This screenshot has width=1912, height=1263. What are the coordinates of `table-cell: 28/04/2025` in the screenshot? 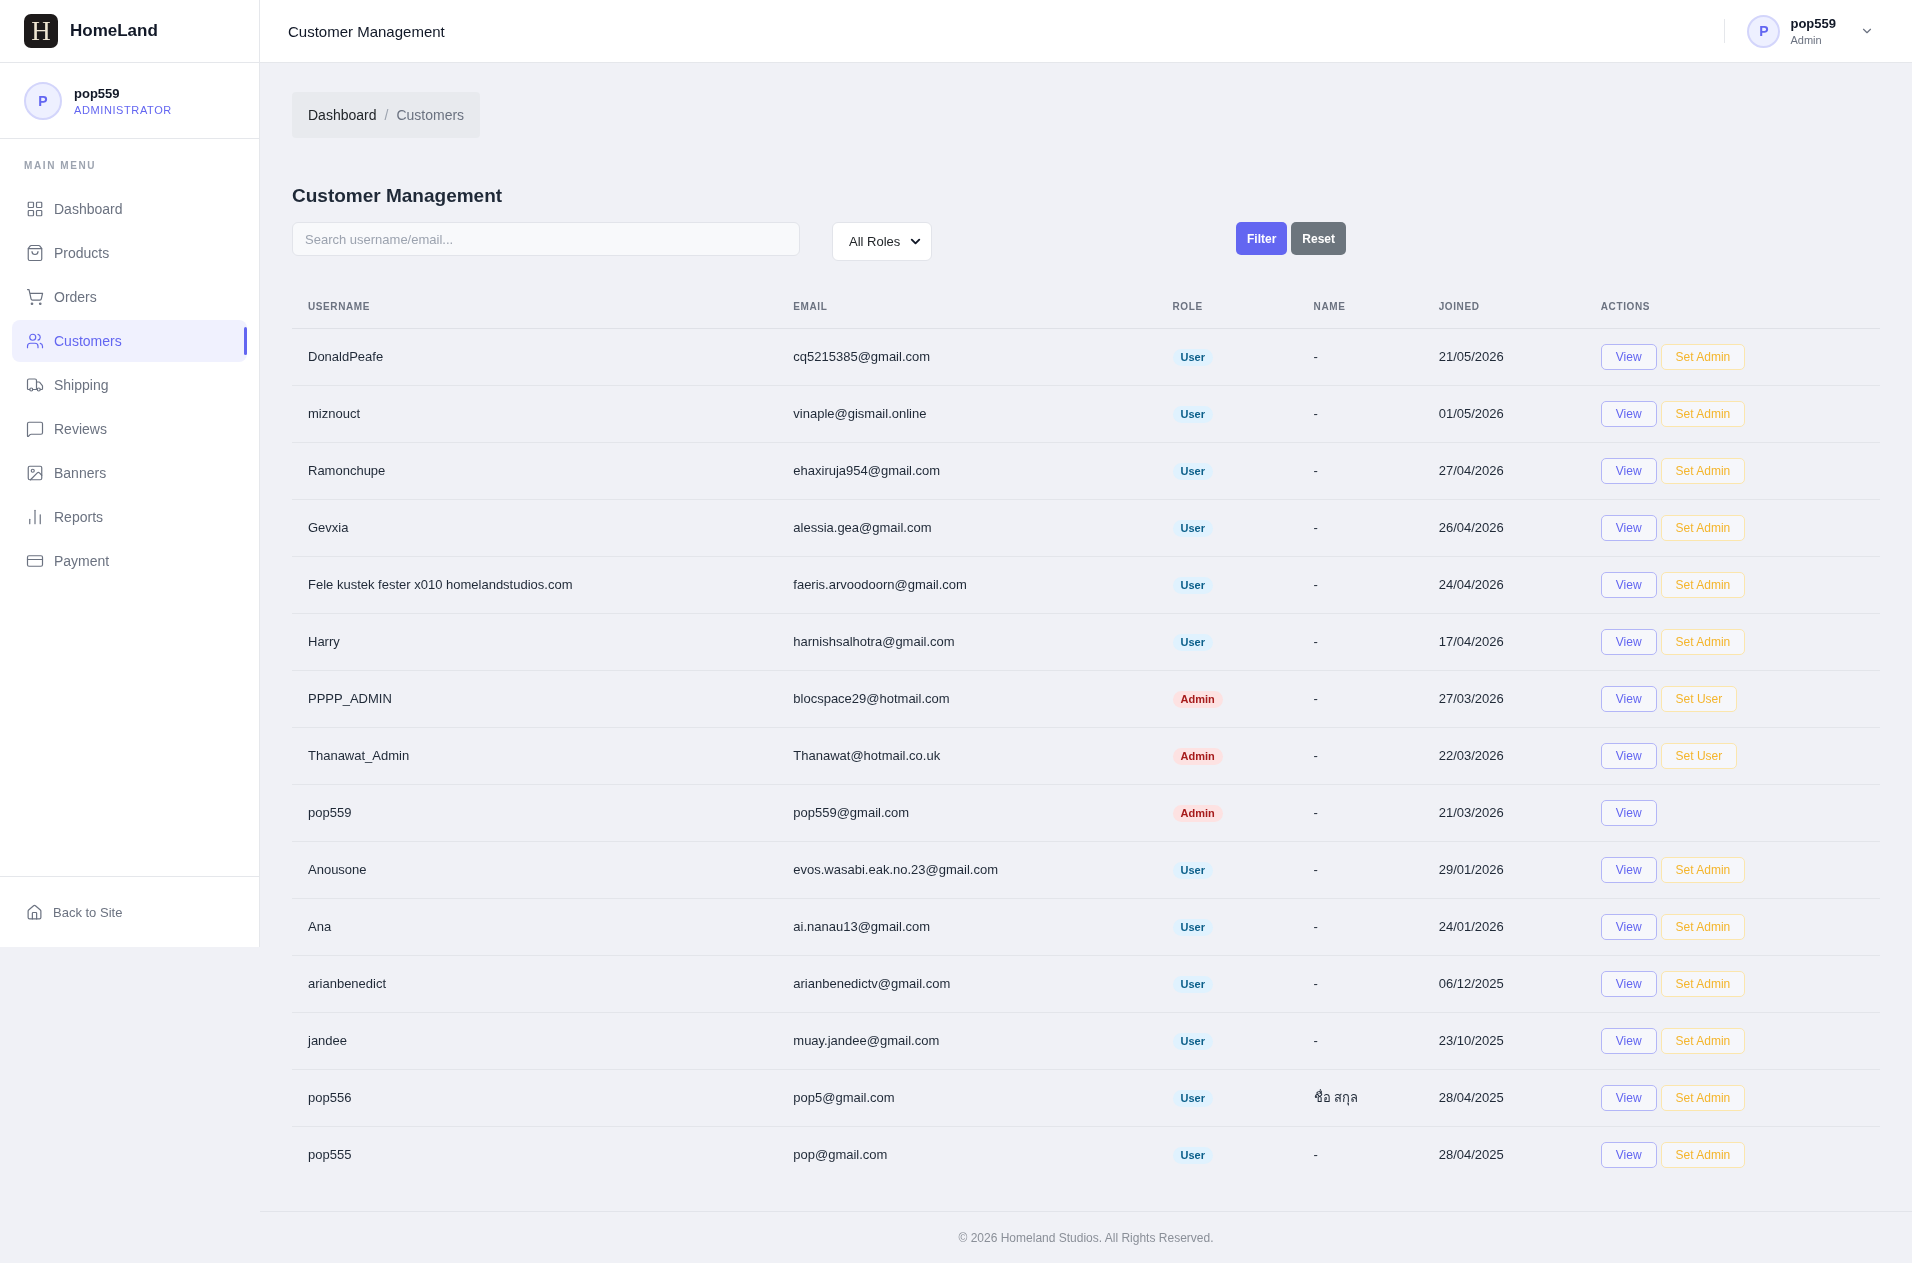 It's located at (1503, 1098).